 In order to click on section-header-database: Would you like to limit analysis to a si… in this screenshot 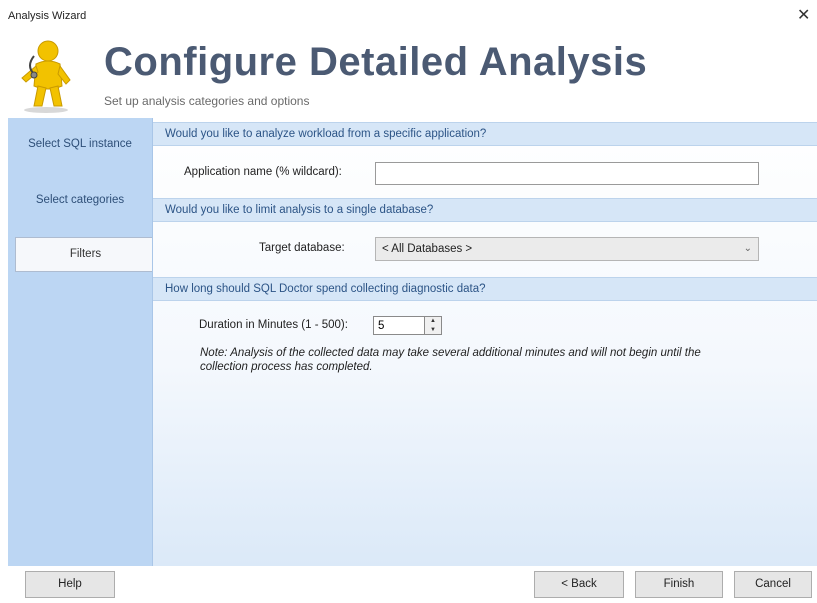, I will do `click(485, 210)`.